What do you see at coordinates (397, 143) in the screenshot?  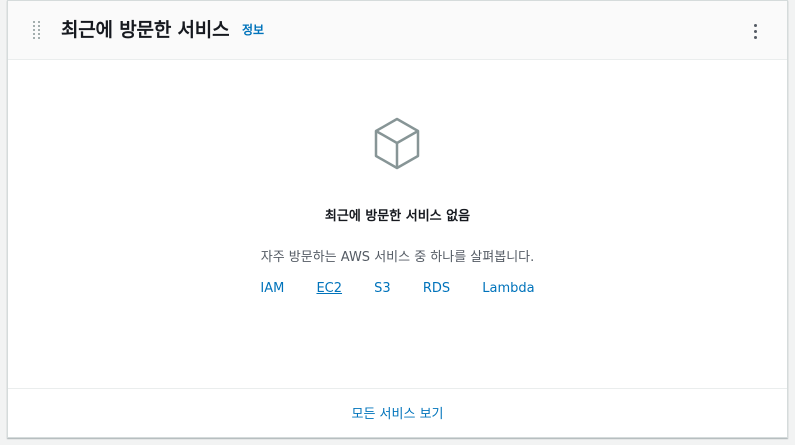 I see `cube-icon` at bounding box center [397, 143].